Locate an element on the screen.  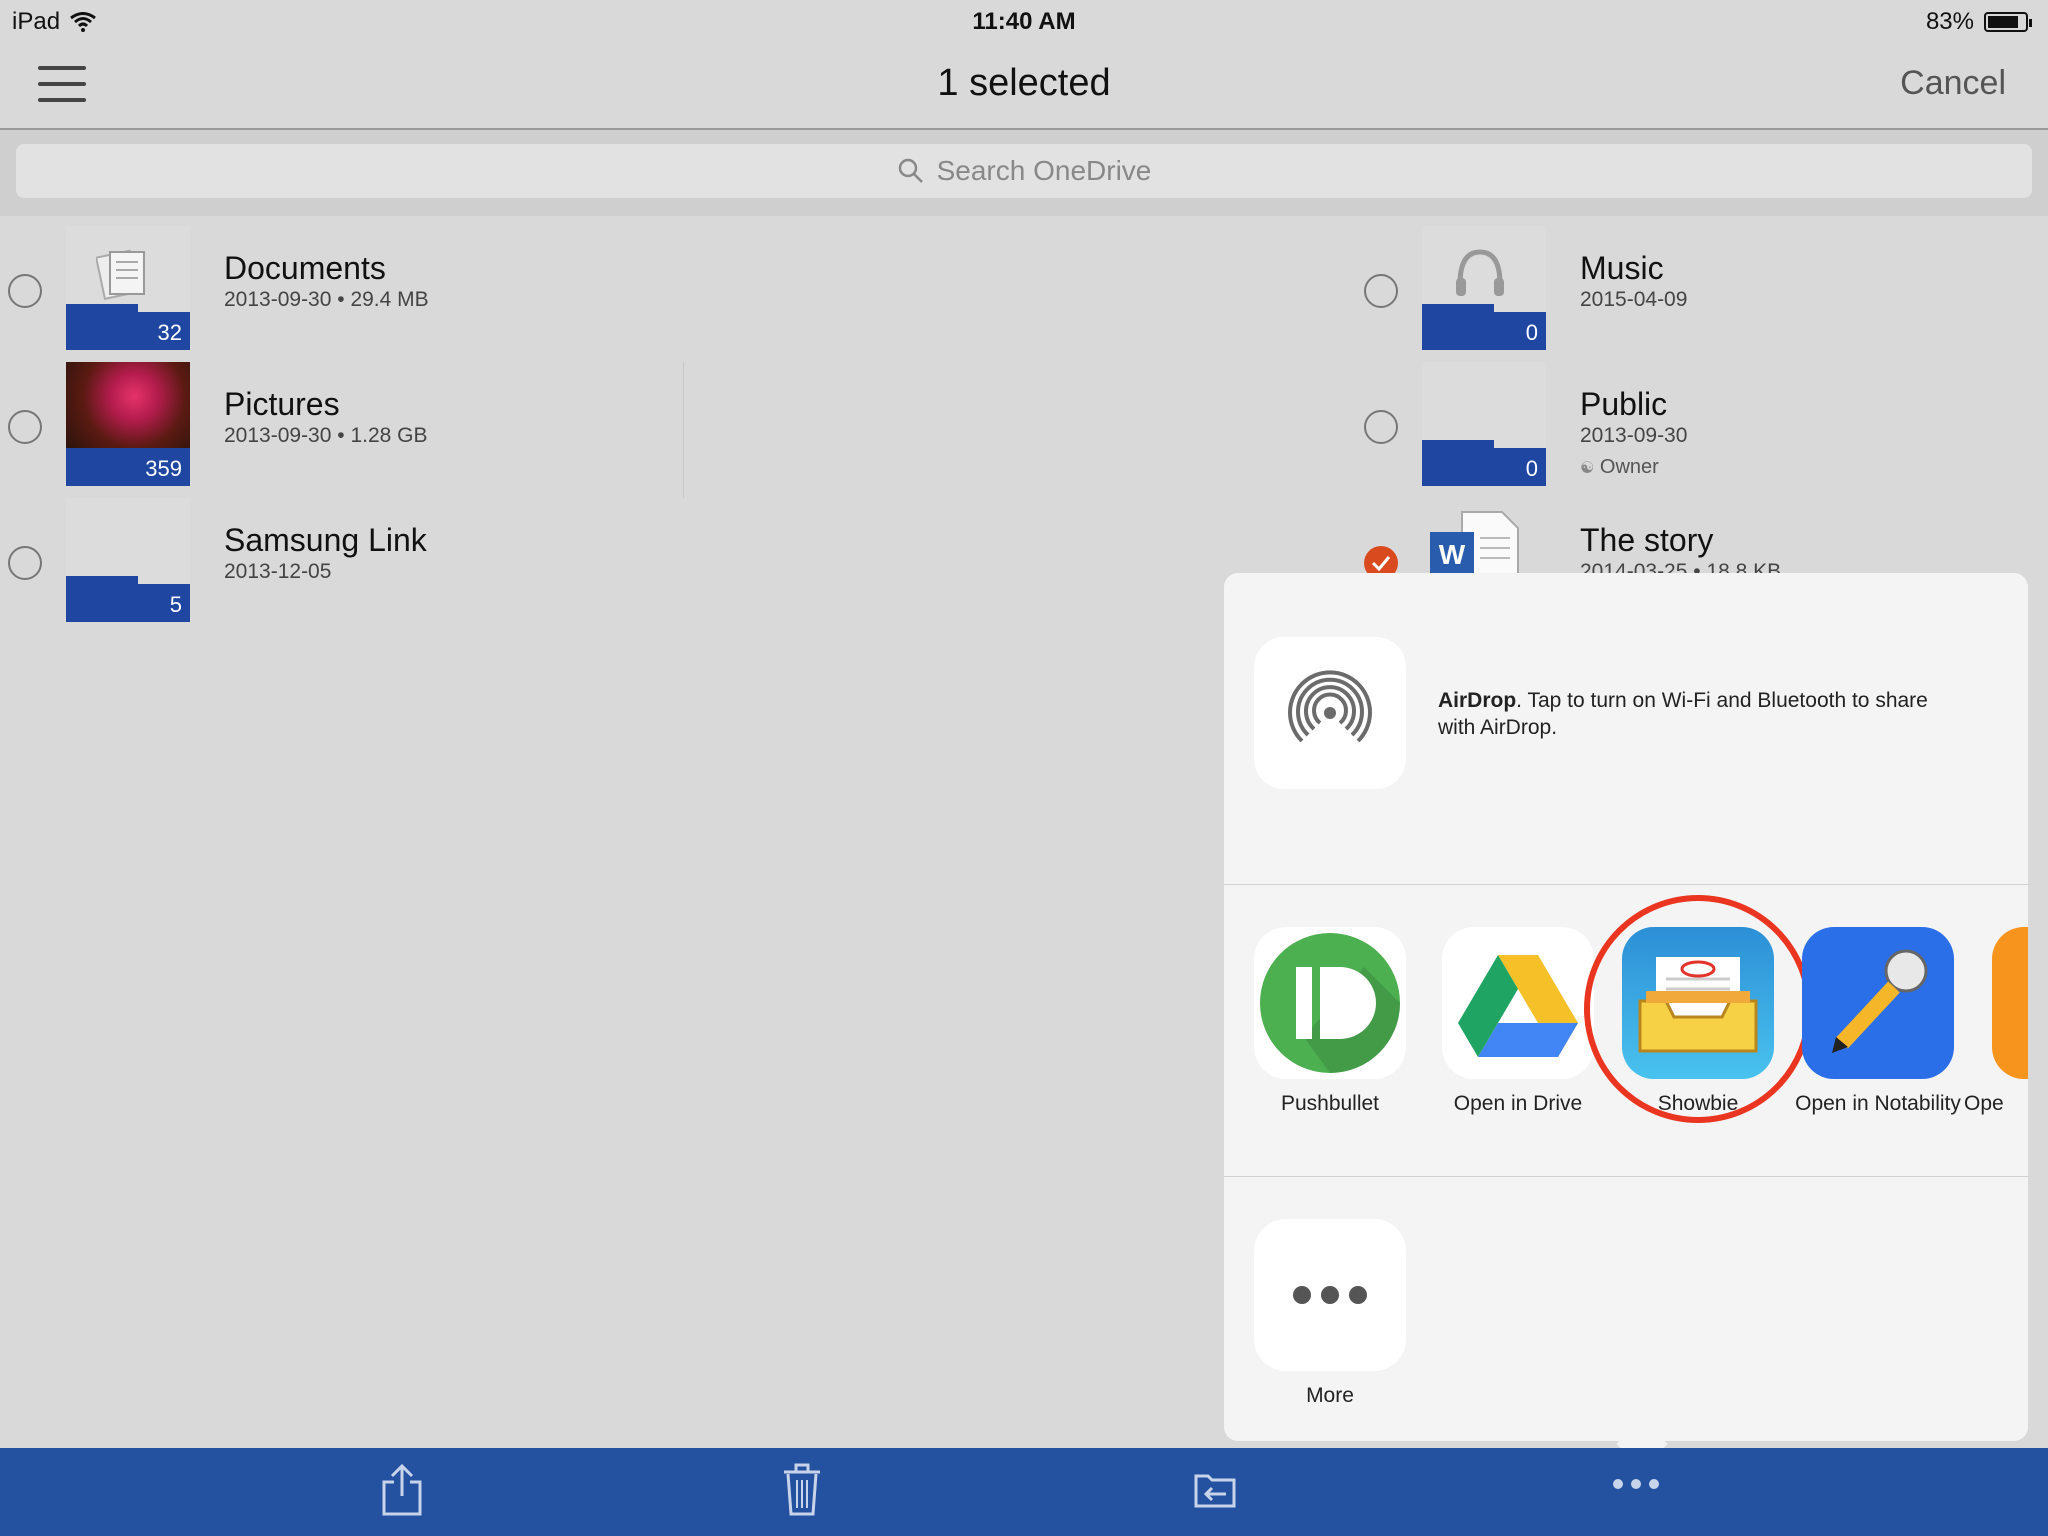
documents-icon is located at coordinates (120, 275).